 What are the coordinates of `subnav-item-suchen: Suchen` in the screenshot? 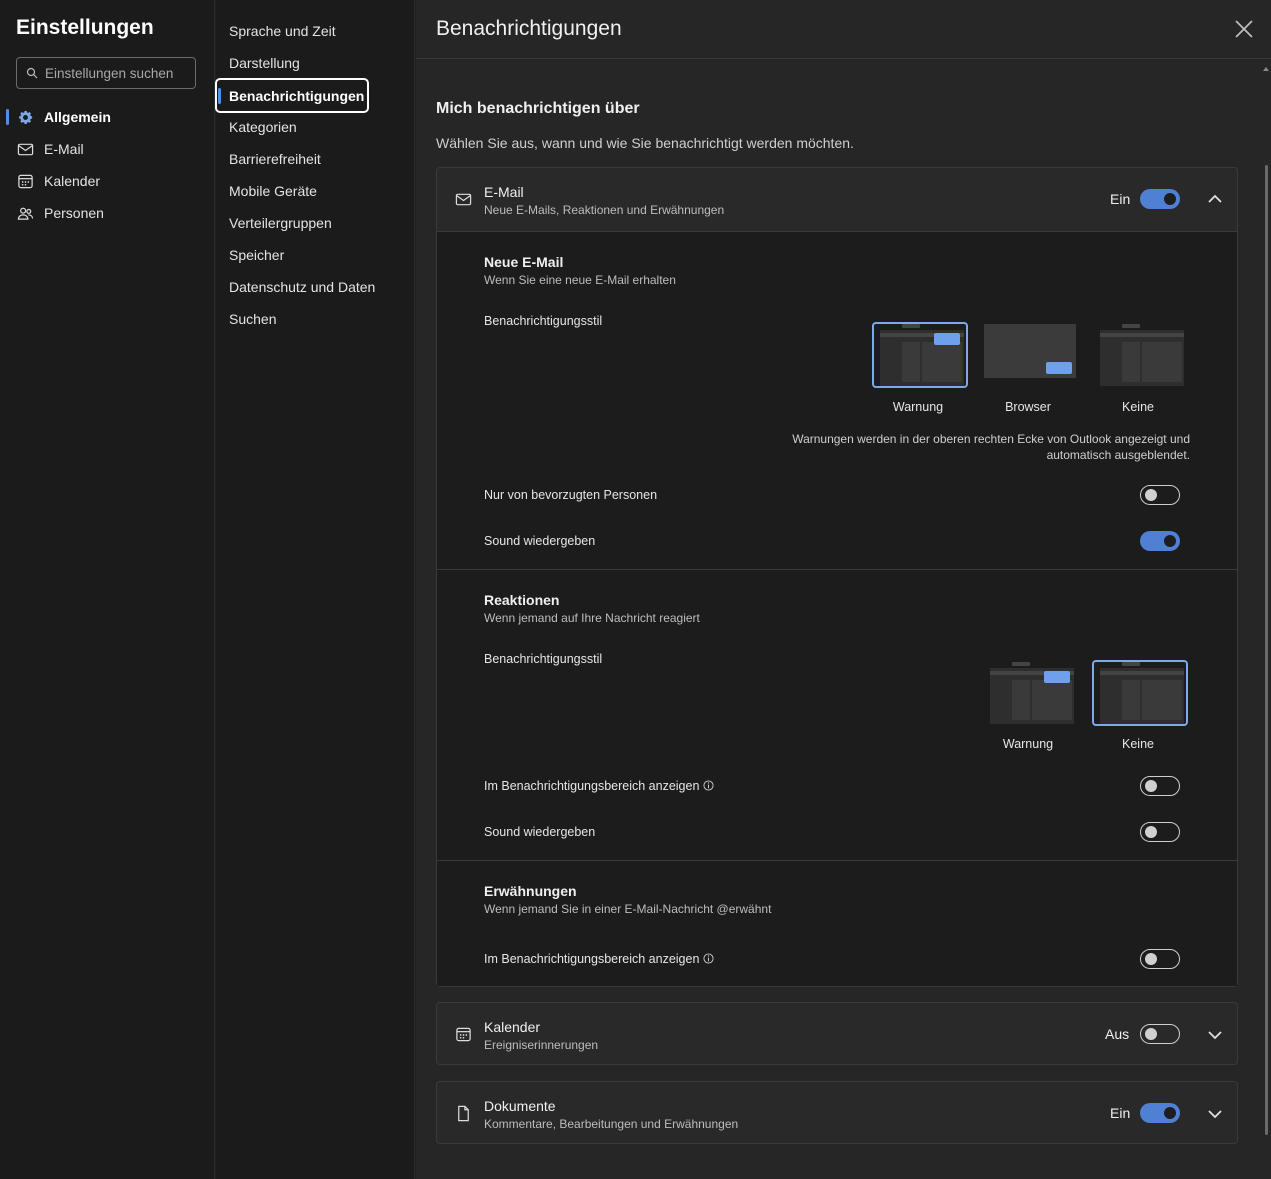 It's located at (252, 319).